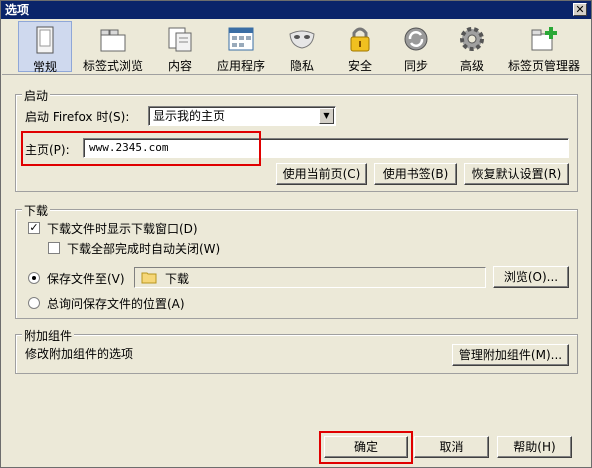  What do you see at coordinates (54, 248) in the screenshot?
I see `close-when-done-checkbox` at bounding box center [54, 248].